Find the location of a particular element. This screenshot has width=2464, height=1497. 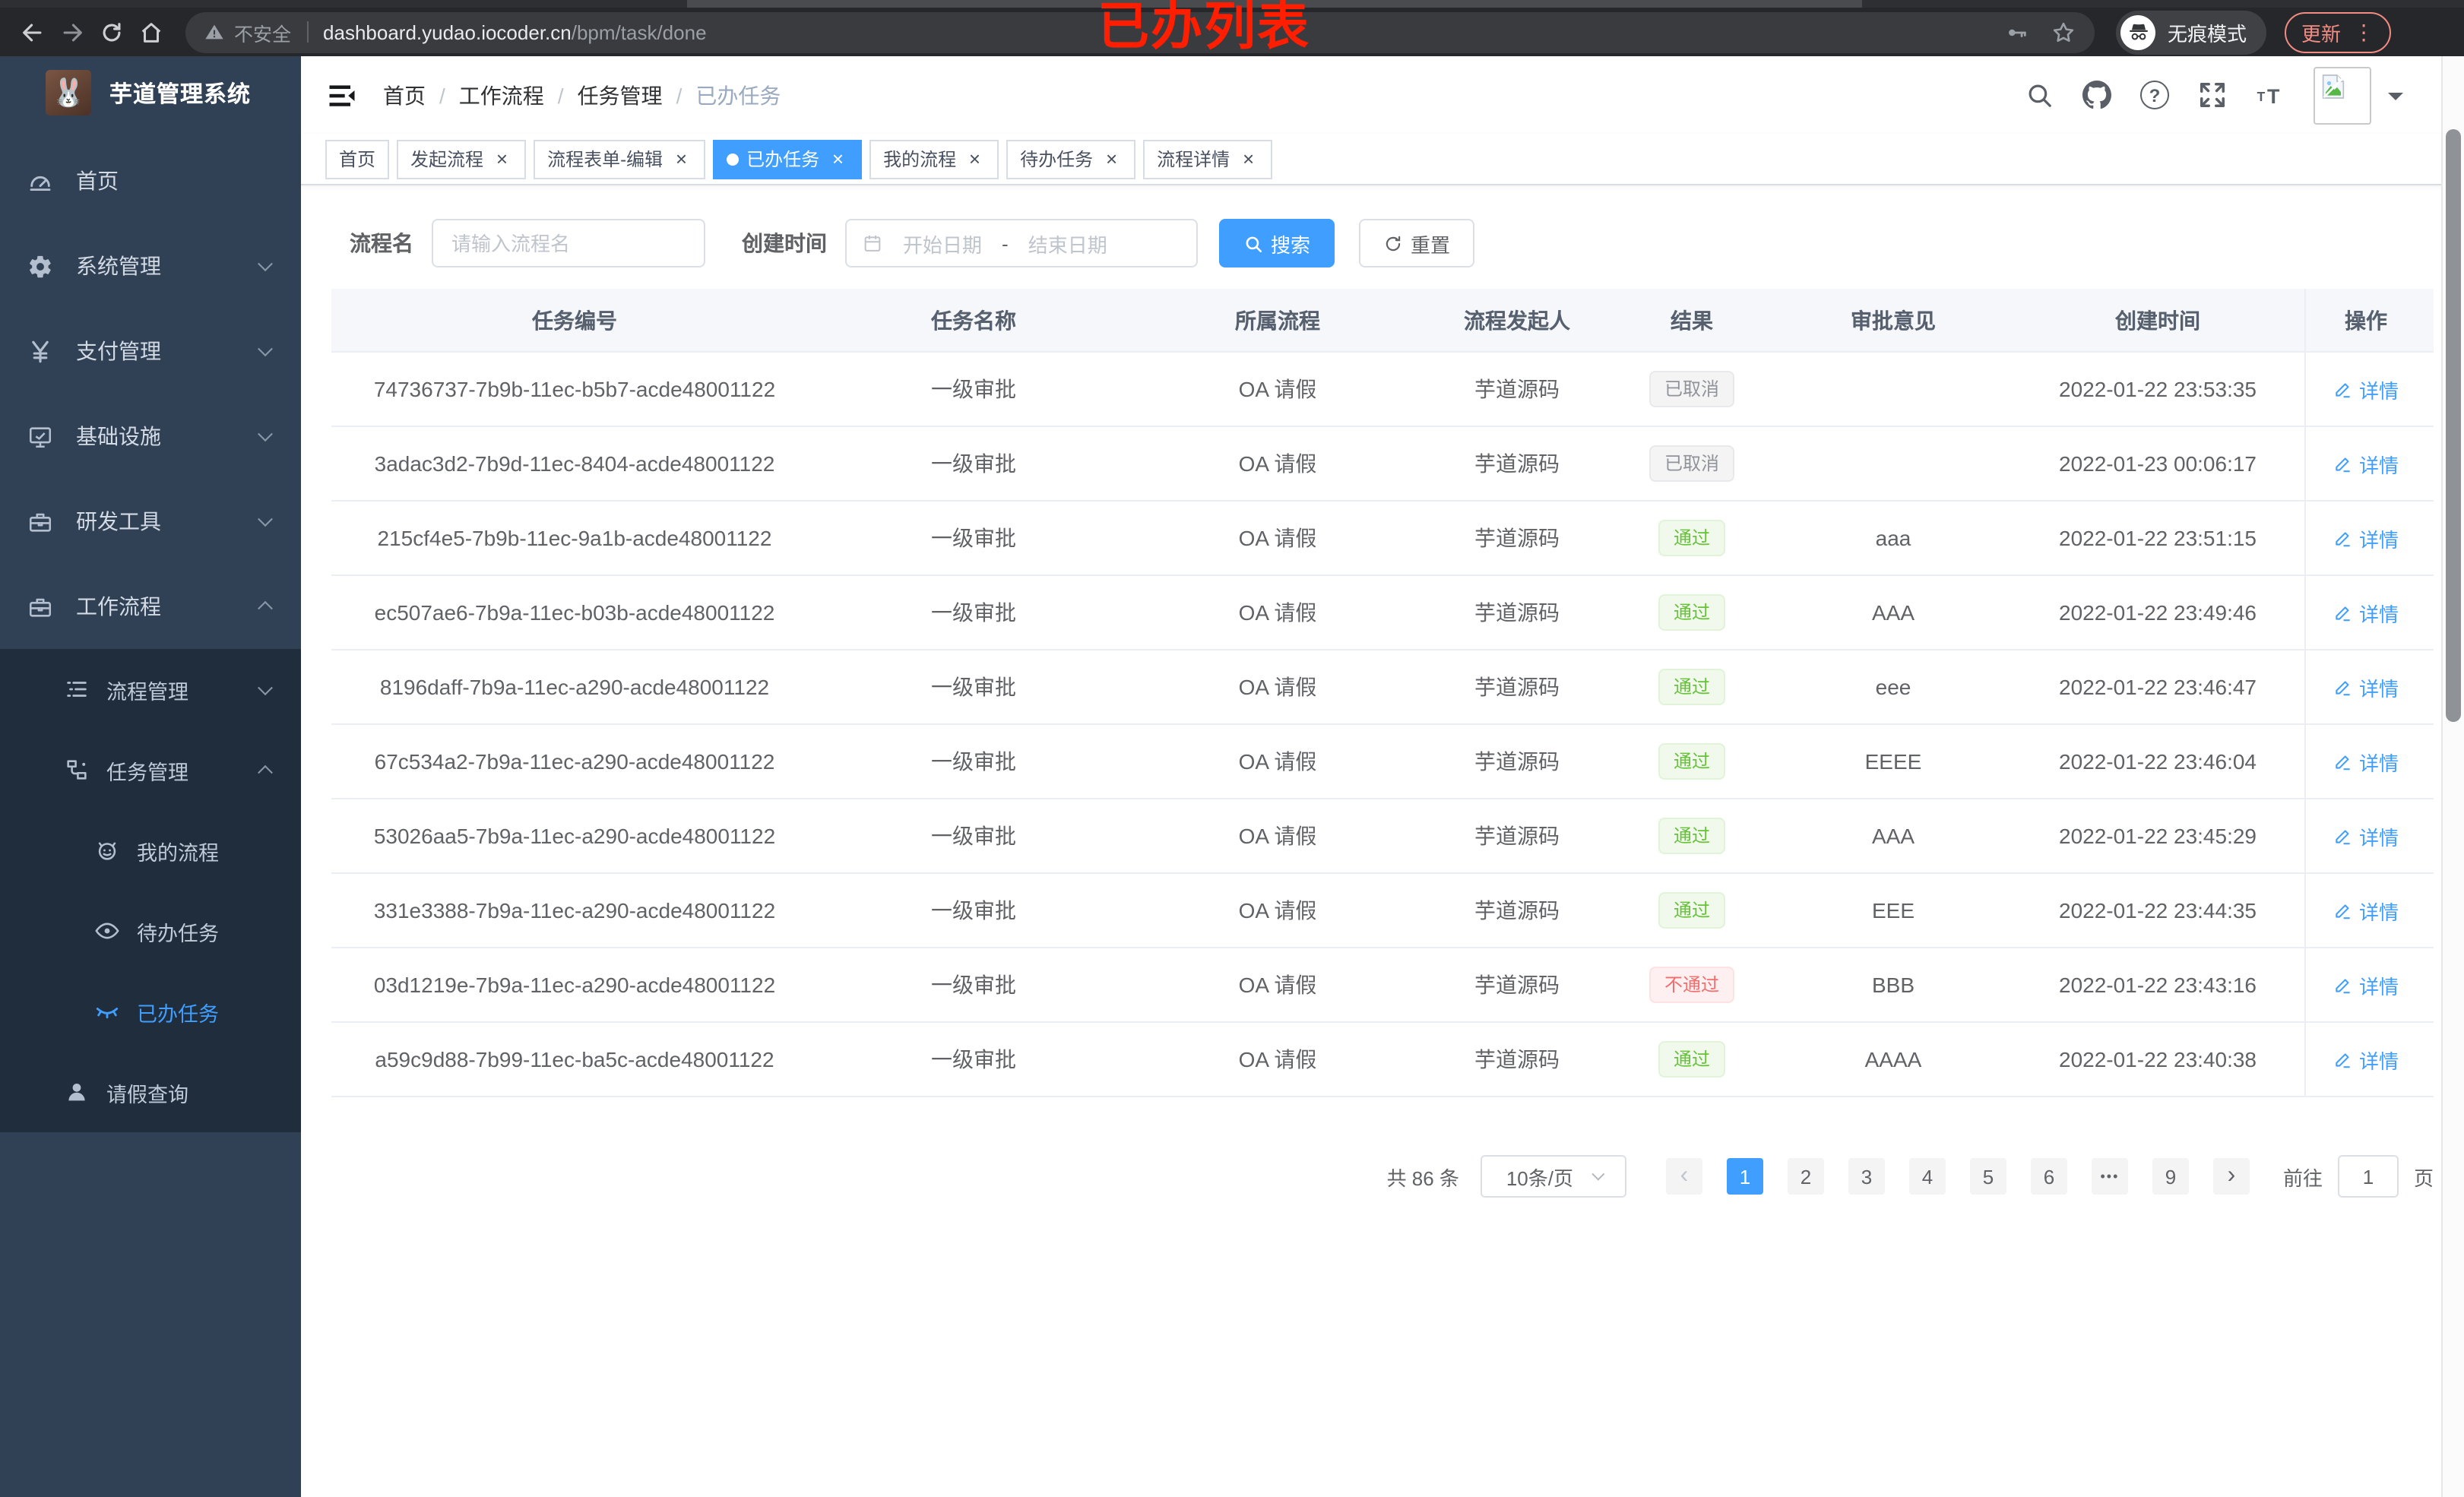

scrollbar-thumb is located at coordinates (2453, 426).